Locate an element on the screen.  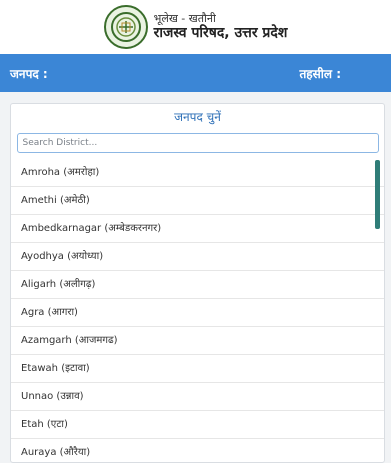
district-list-item: Unnao (उन्नाव) is located at coordinates (197, 397).